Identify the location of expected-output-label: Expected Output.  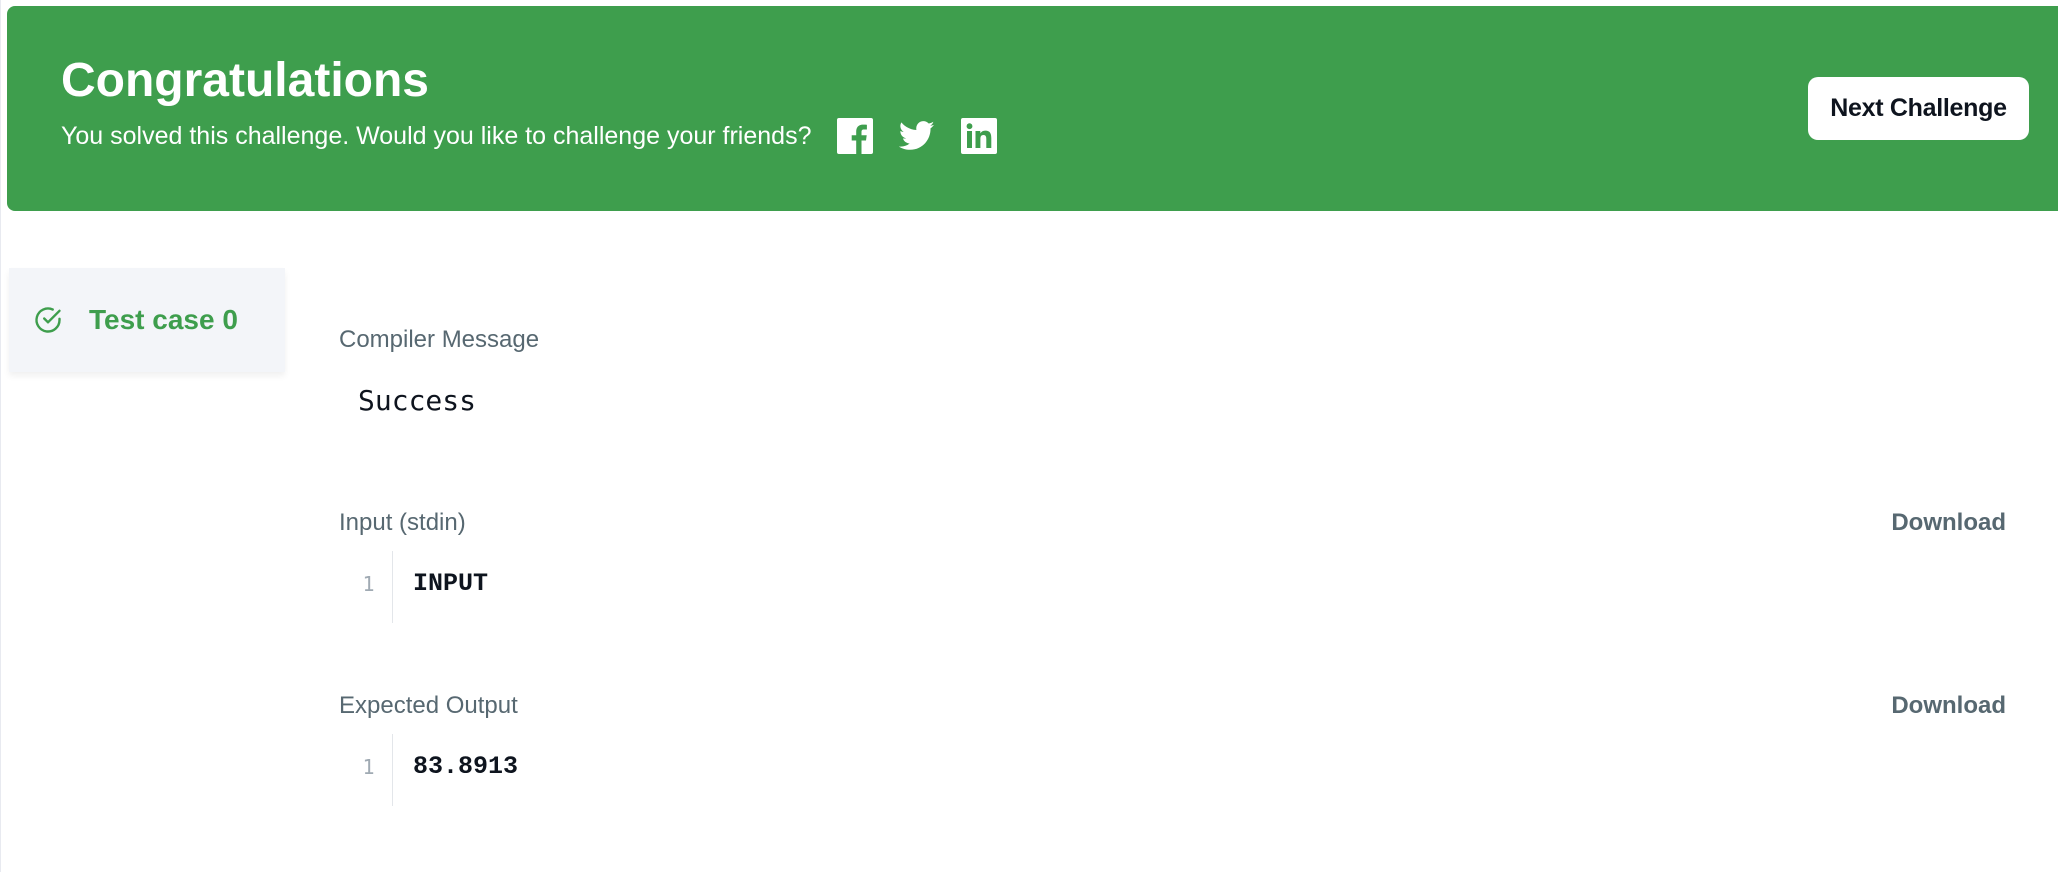
(428, 705).